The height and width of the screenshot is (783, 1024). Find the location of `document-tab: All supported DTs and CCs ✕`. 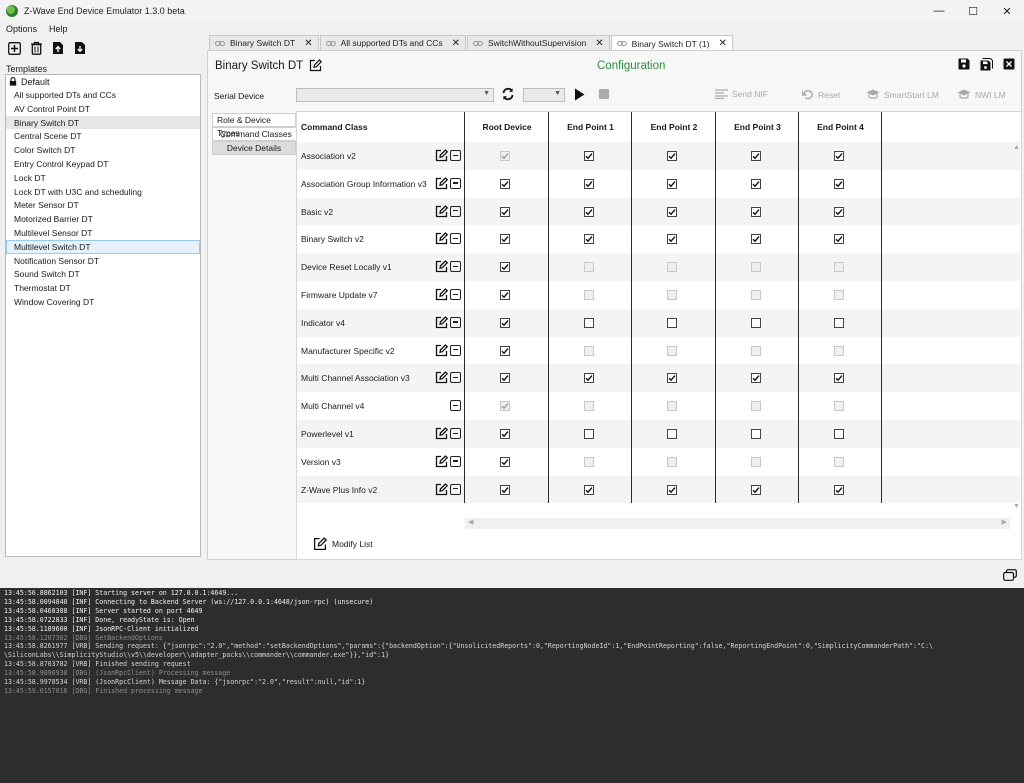

document-tab: All supported DTs and CCs ✕ is located at coordinates (393, 42).